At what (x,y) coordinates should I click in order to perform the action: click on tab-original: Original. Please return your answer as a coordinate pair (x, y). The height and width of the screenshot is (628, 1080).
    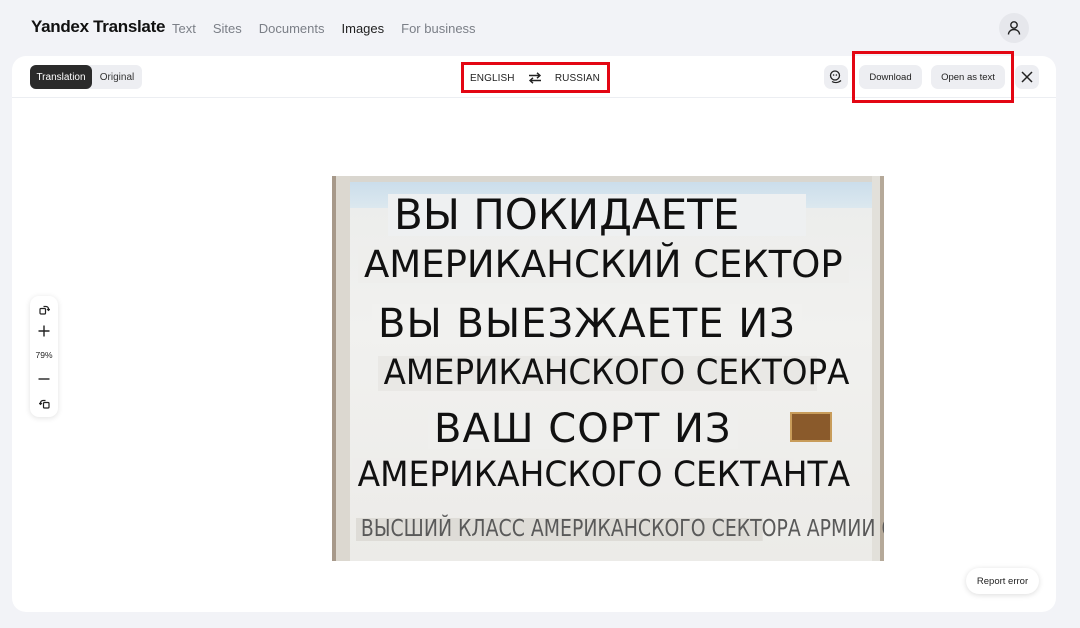
    Looking at the image, I should click on (117, 77).